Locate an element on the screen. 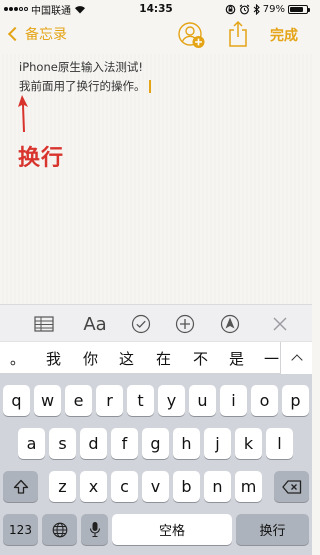 The image size is (320, 555). chevron-up-icon is located at coordinates (296, 360).